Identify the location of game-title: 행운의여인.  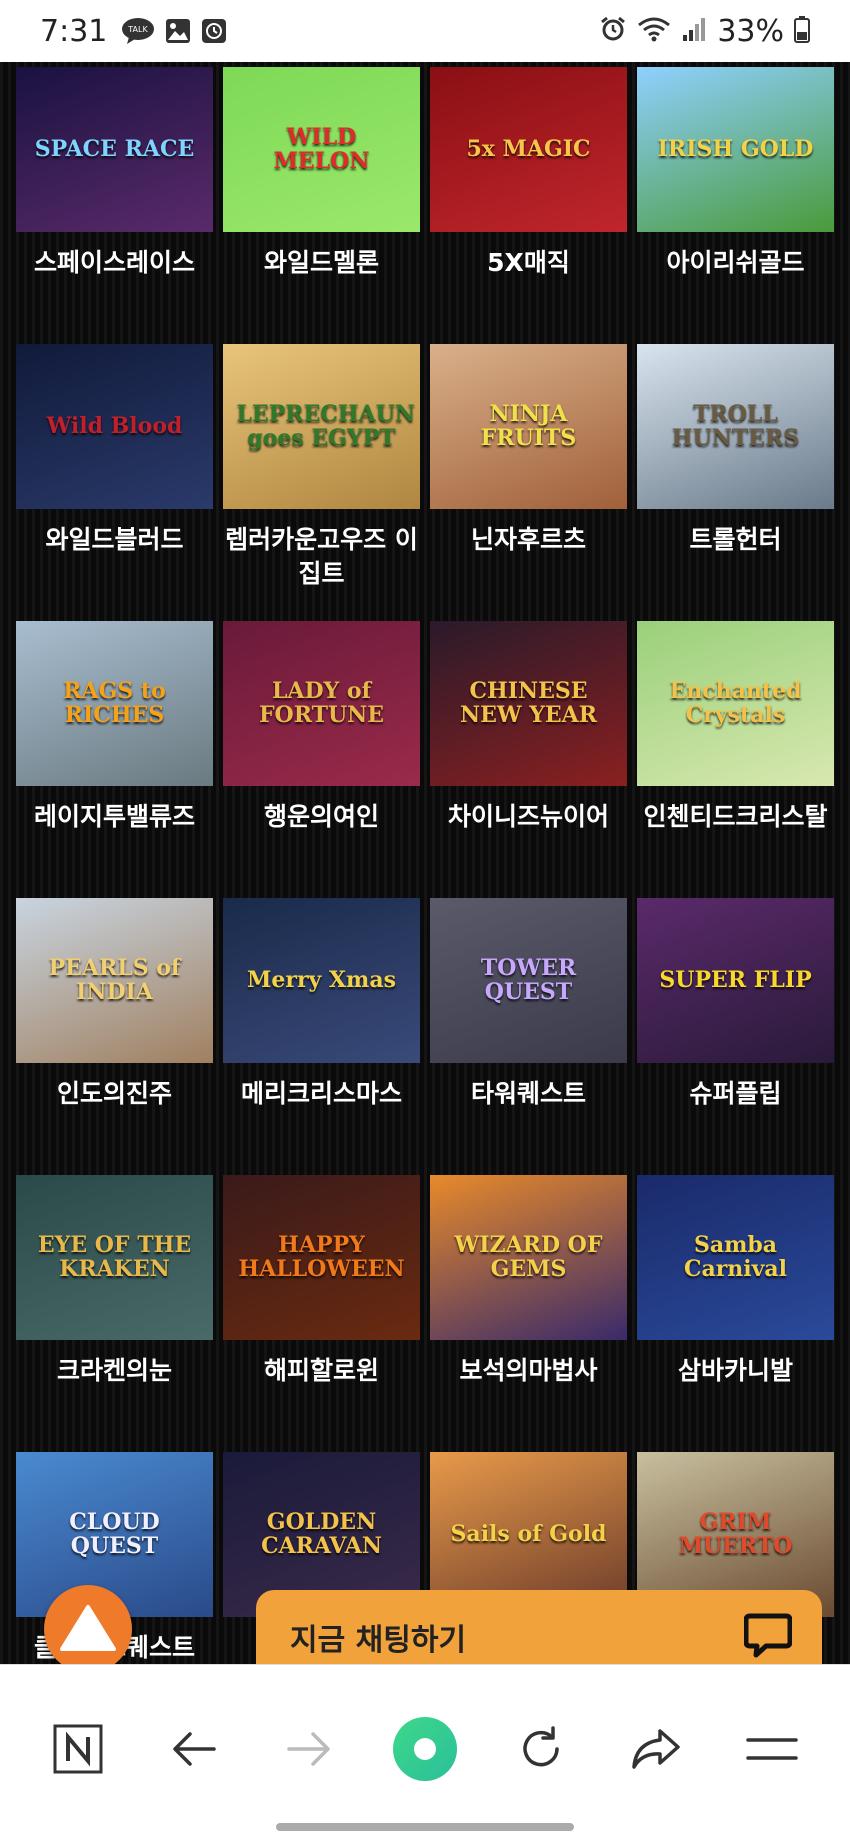
(321, 816).